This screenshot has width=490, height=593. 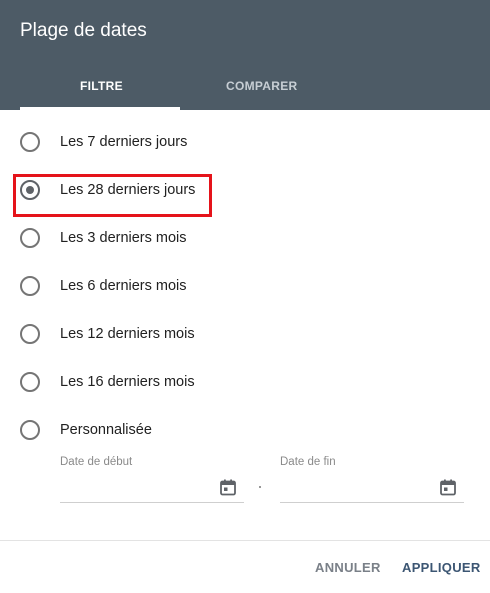 I want to click on option-custom: Personnalisée, so click(x=150, y=430).